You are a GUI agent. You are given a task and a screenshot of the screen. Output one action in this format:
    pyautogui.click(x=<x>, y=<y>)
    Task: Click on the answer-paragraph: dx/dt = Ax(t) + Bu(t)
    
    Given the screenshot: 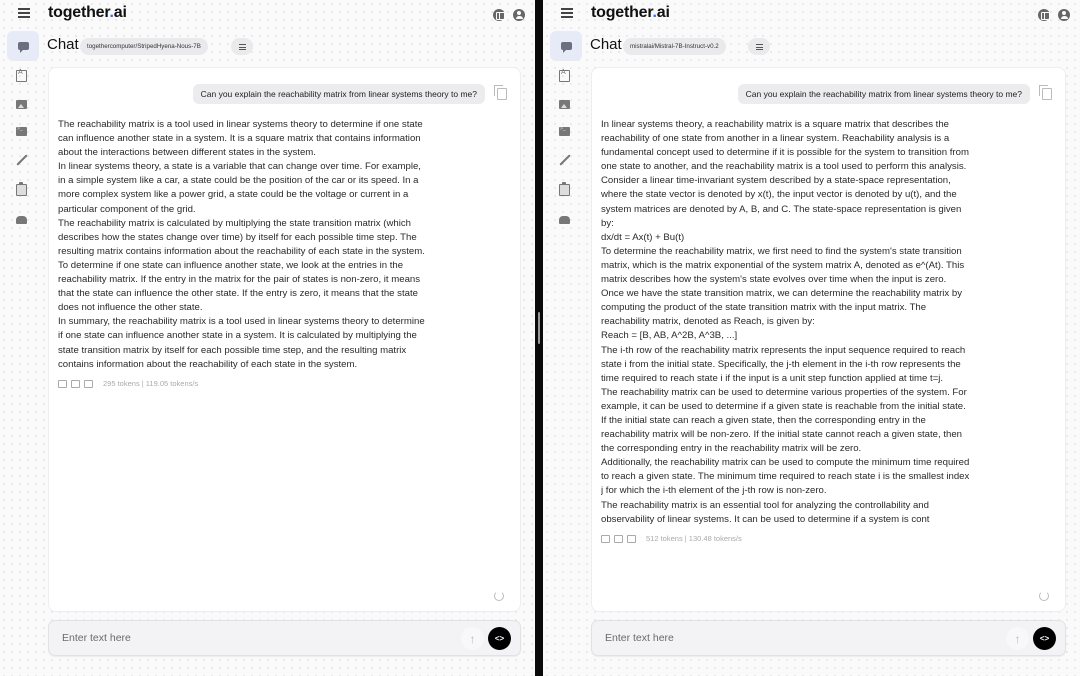 What is the action you would take?
    pyautogui.click(x=643, y=237)
    